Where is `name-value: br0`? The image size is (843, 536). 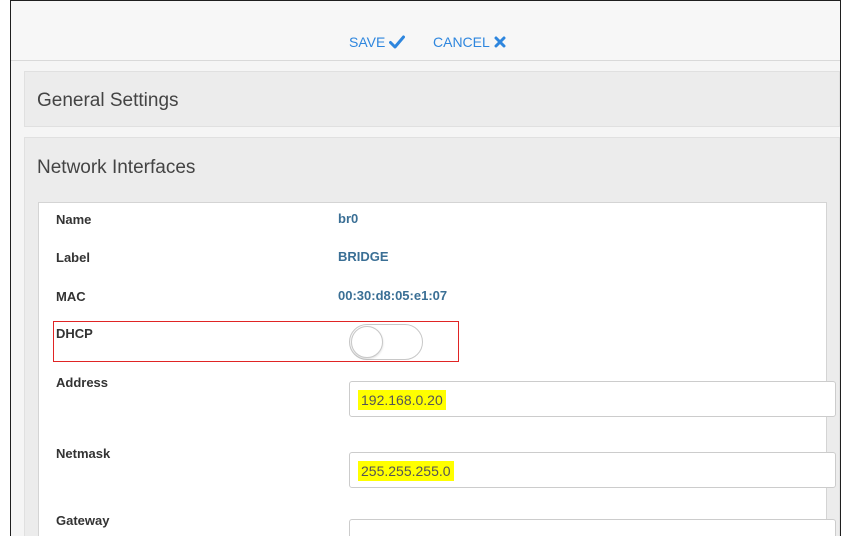 name-value: br0 is located at coordinates (348, 218).